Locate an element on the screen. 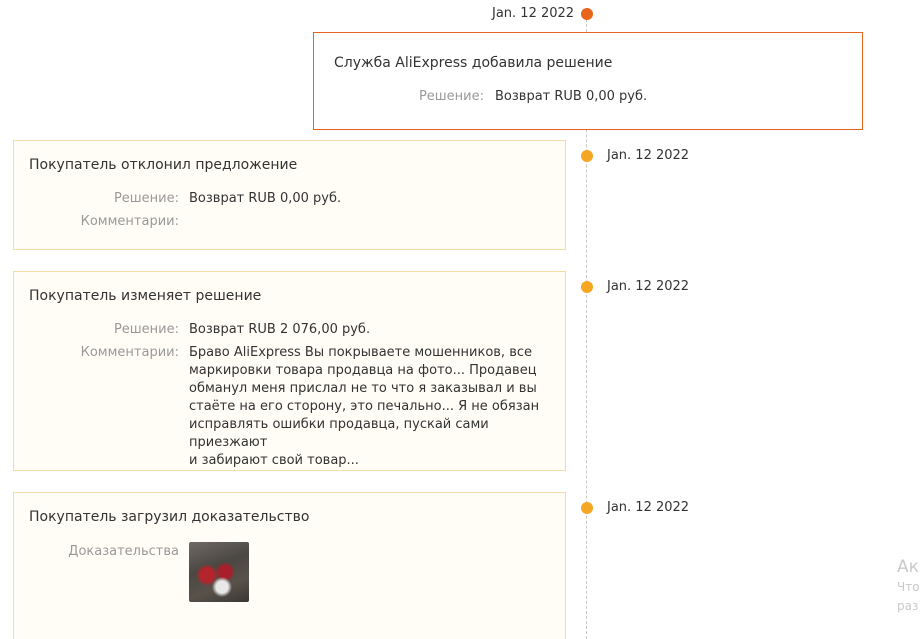  event-title: Покупатель загрузил доказательство is located at coordinates (169, 517).